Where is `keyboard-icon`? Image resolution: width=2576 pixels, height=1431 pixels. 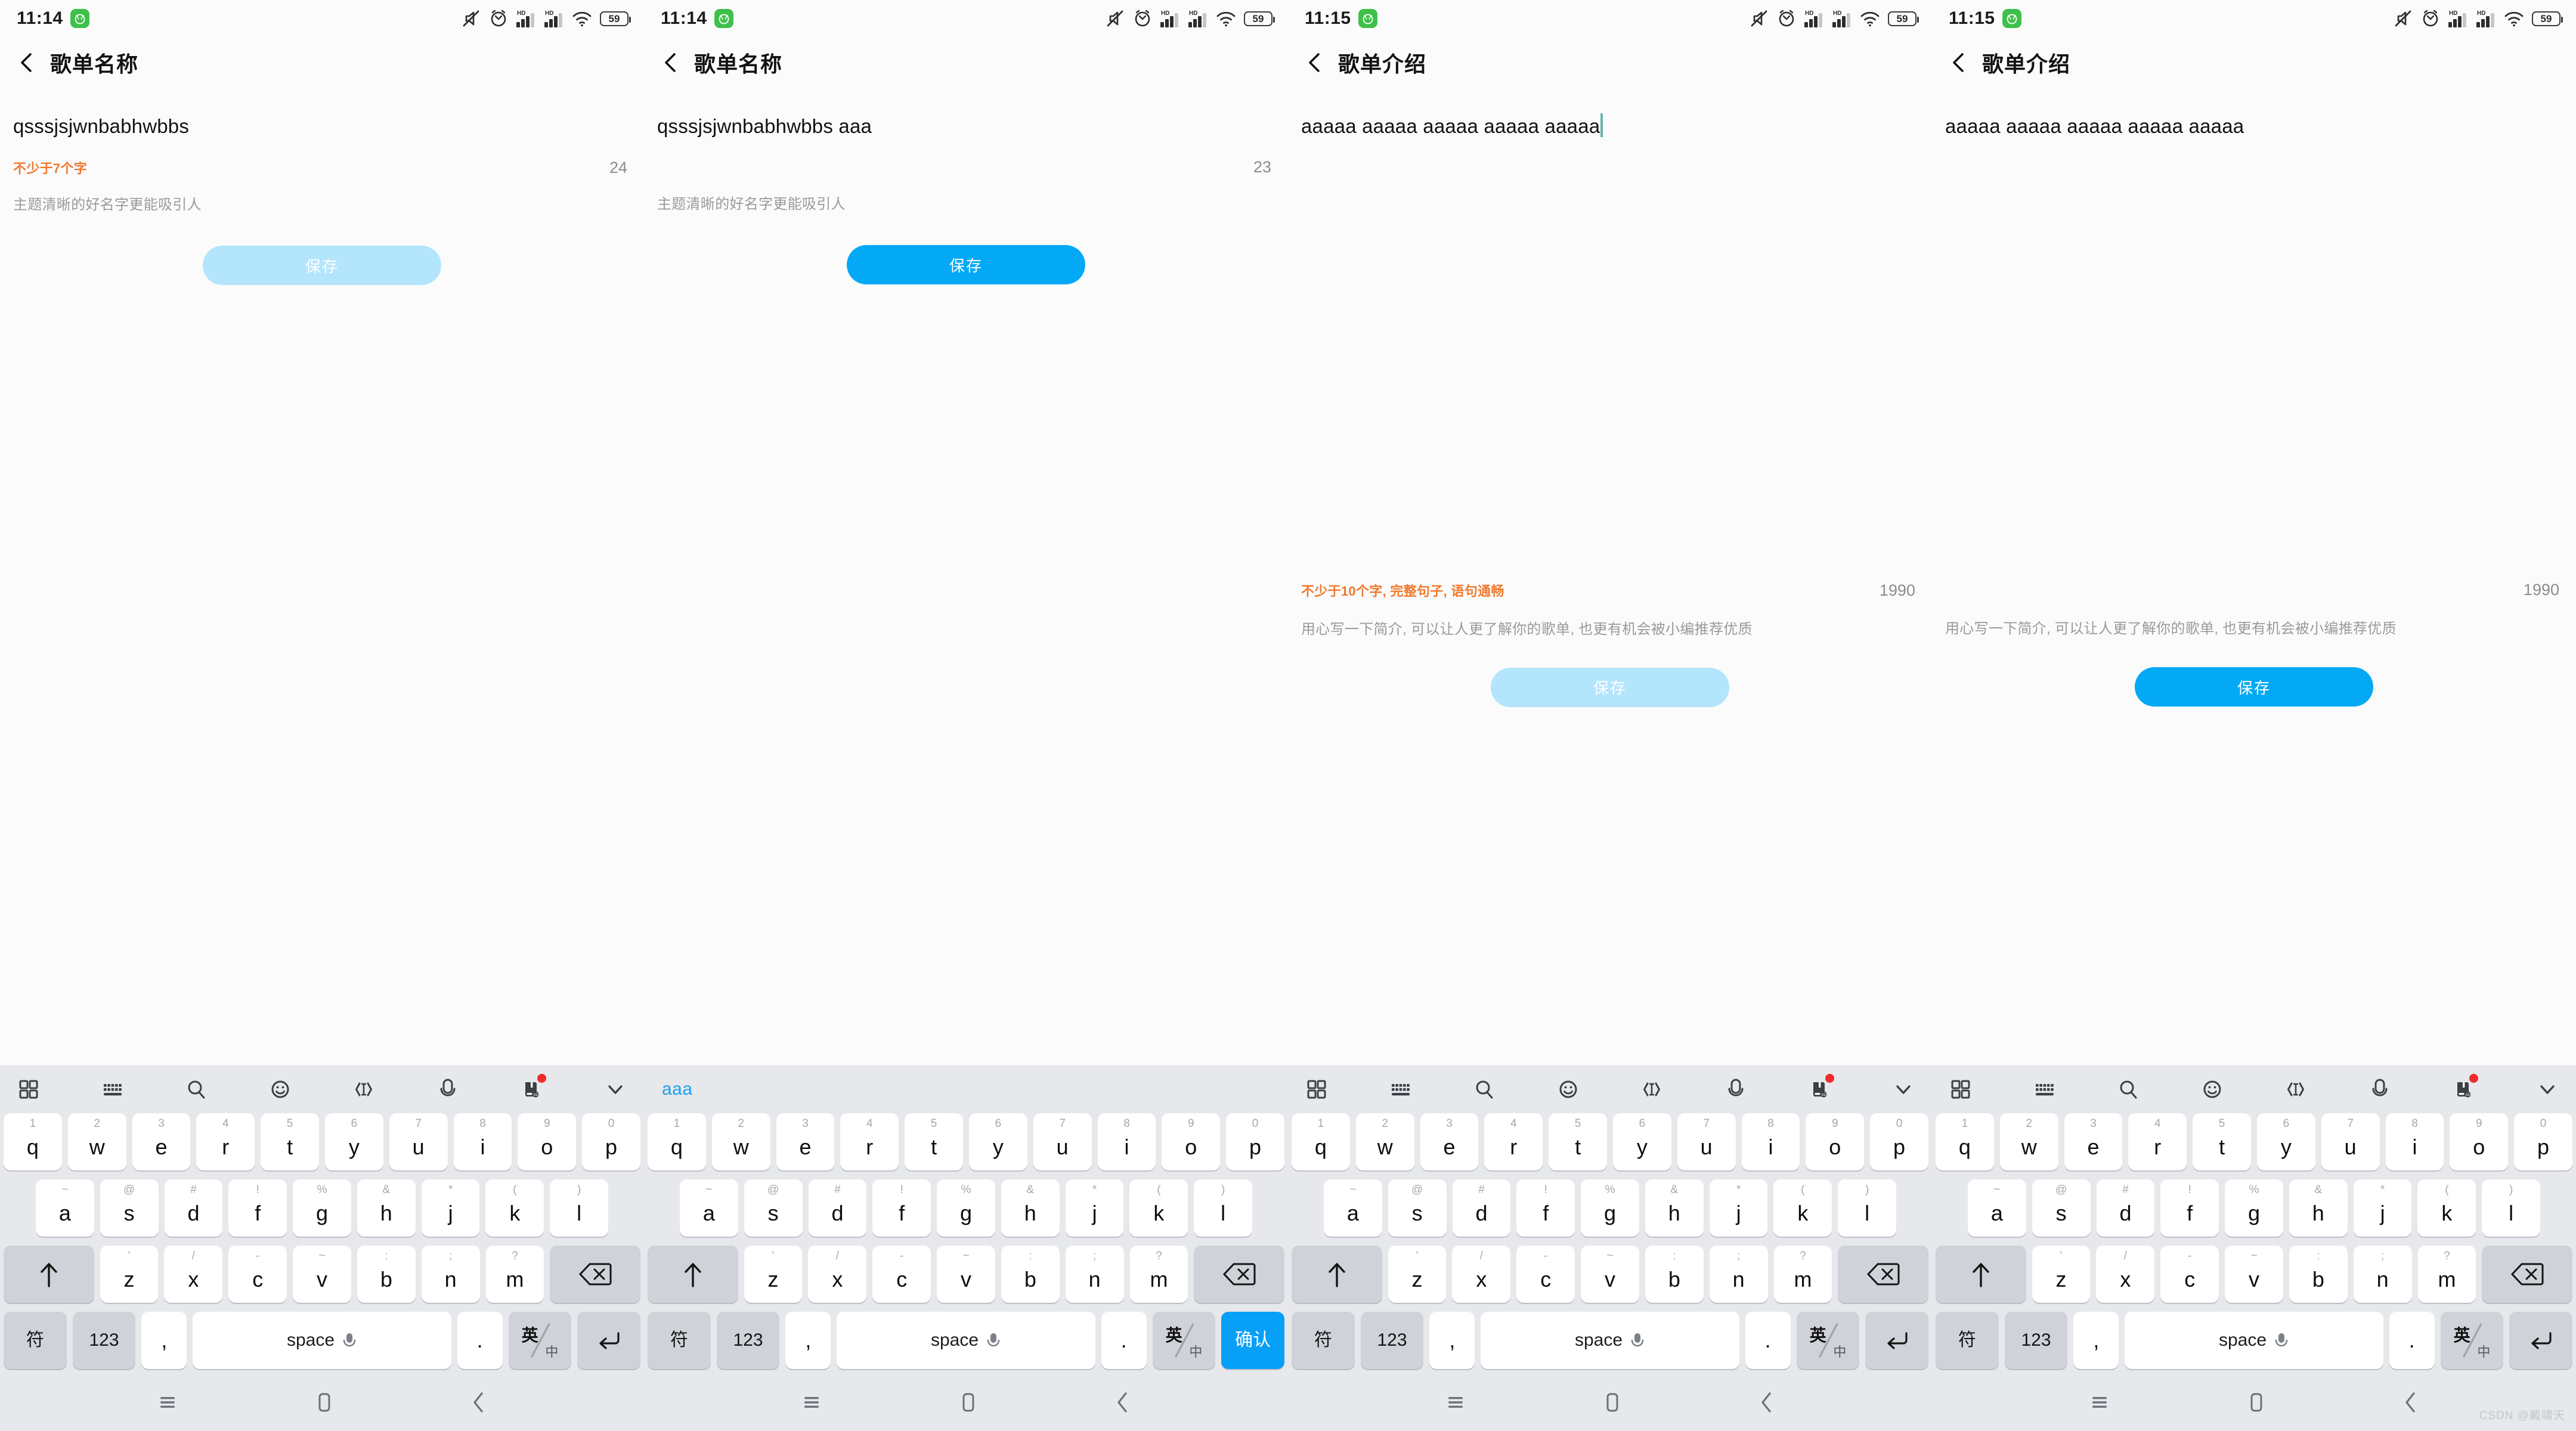
keyboard-icon is located at coordinates (112, 1089).